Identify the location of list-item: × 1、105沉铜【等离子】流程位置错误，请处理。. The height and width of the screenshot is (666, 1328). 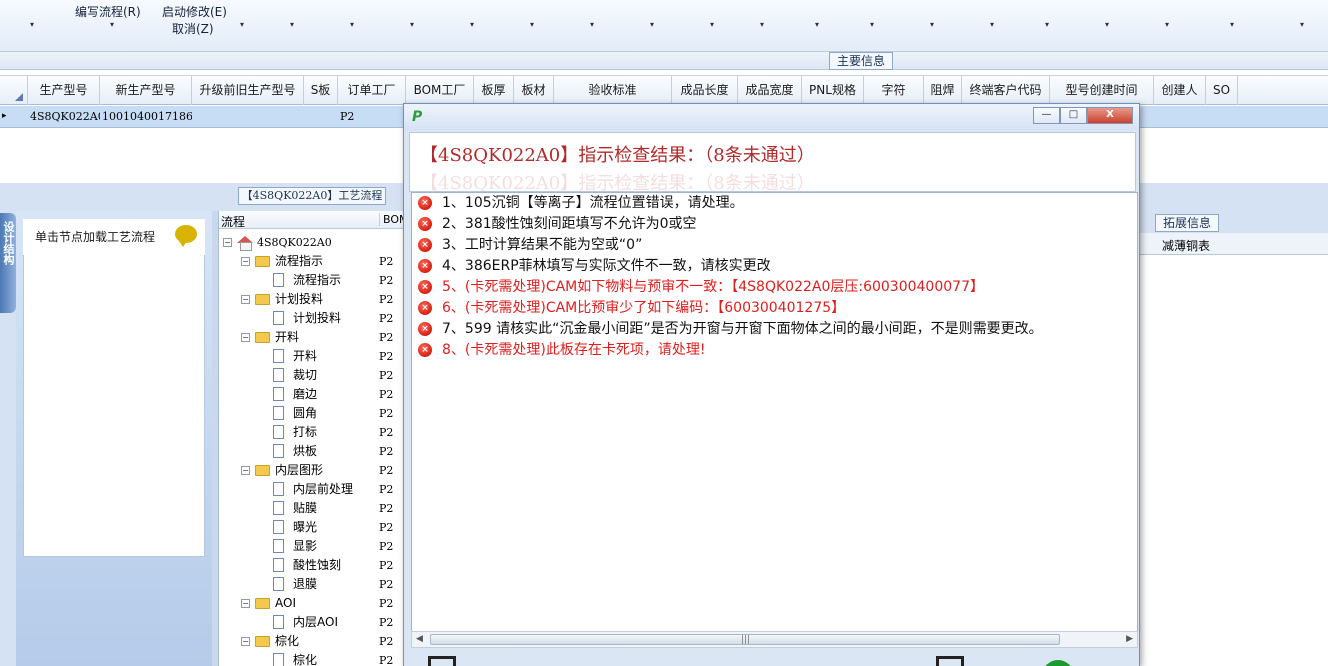
(774, 203).